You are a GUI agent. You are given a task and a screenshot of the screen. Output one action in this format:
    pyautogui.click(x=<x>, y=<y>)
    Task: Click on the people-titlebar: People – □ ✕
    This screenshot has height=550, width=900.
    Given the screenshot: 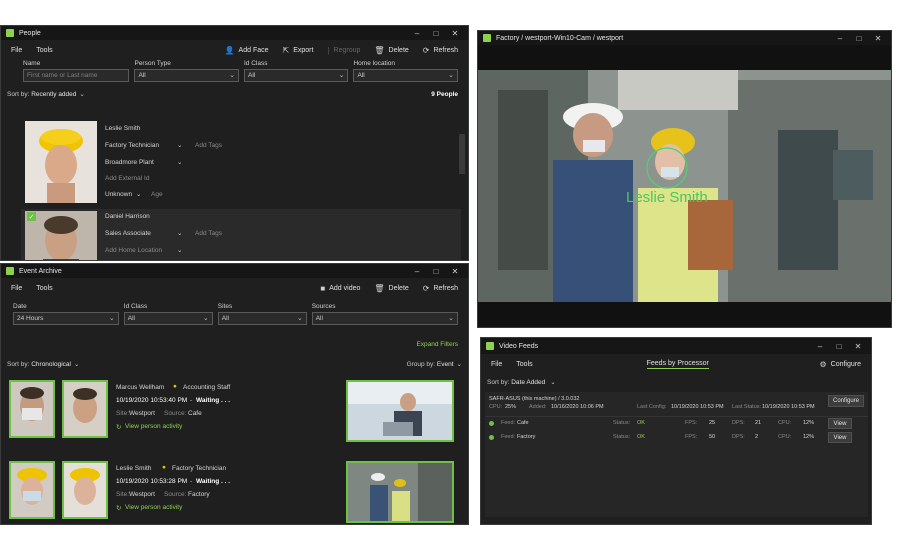 What is the action you would take?
    pyautogui.click(x=234, y=33)
    